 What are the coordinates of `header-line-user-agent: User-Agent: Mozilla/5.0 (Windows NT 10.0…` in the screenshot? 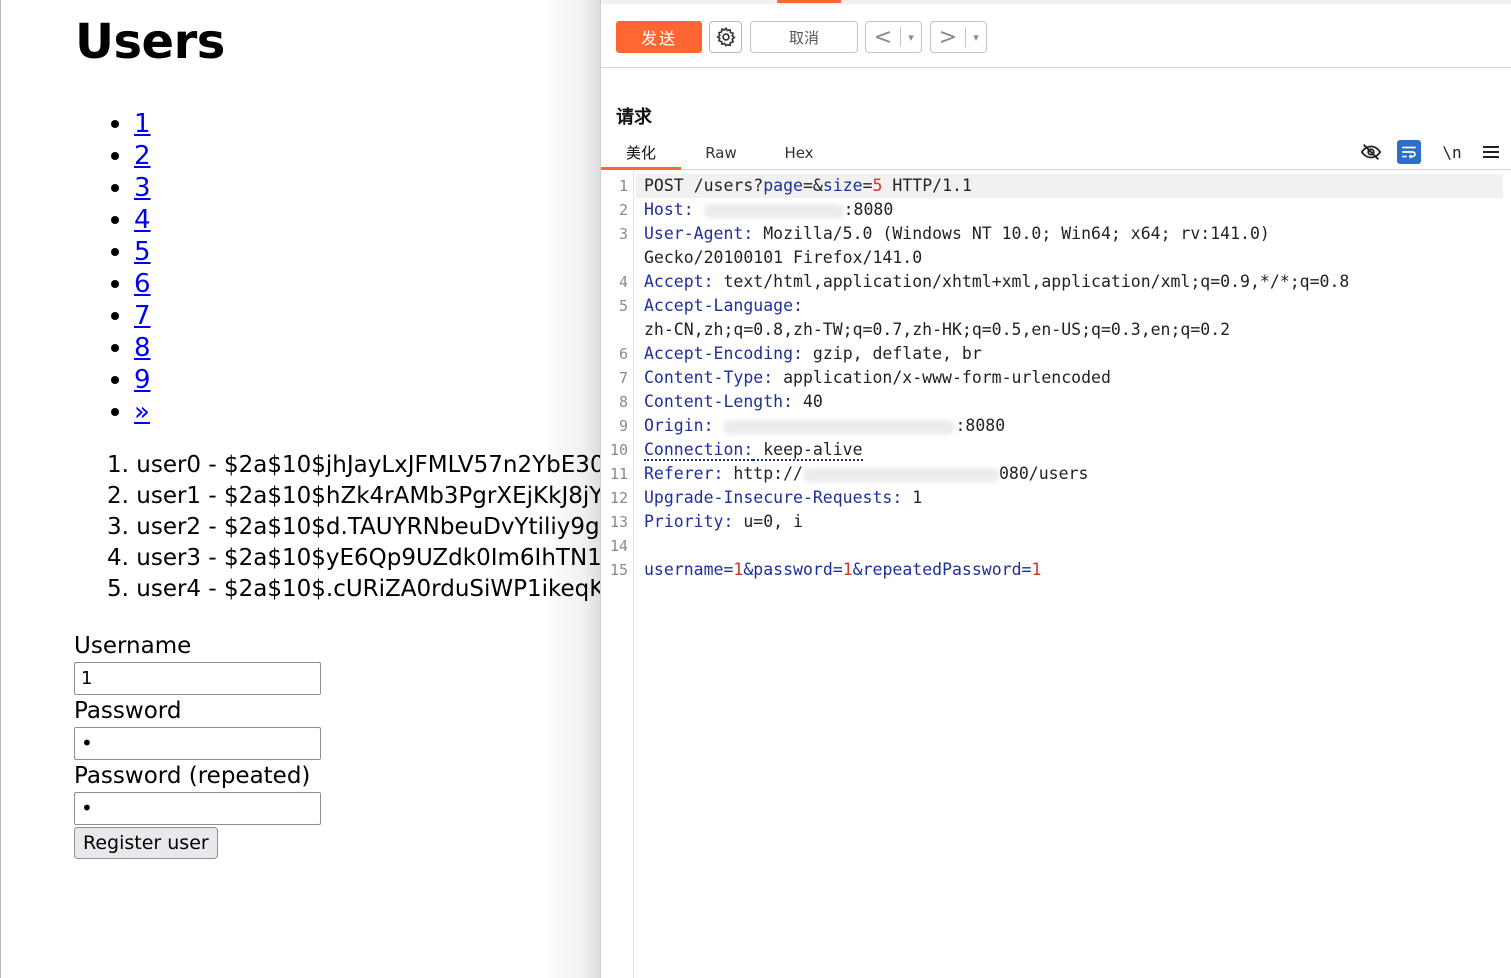 It's located at (957, 234).